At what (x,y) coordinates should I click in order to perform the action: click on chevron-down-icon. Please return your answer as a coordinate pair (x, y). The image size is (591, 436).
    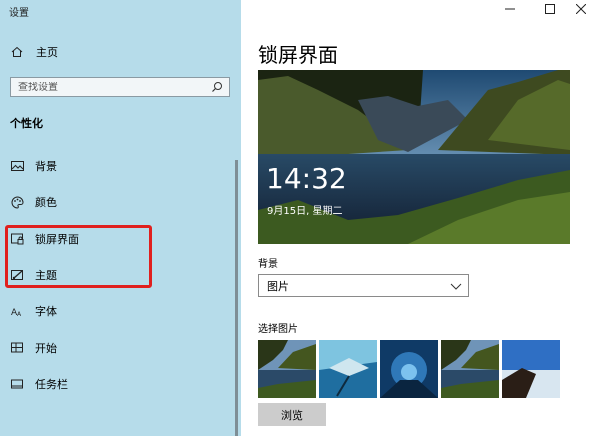
    Looking at the image, I should click on (456, 286).